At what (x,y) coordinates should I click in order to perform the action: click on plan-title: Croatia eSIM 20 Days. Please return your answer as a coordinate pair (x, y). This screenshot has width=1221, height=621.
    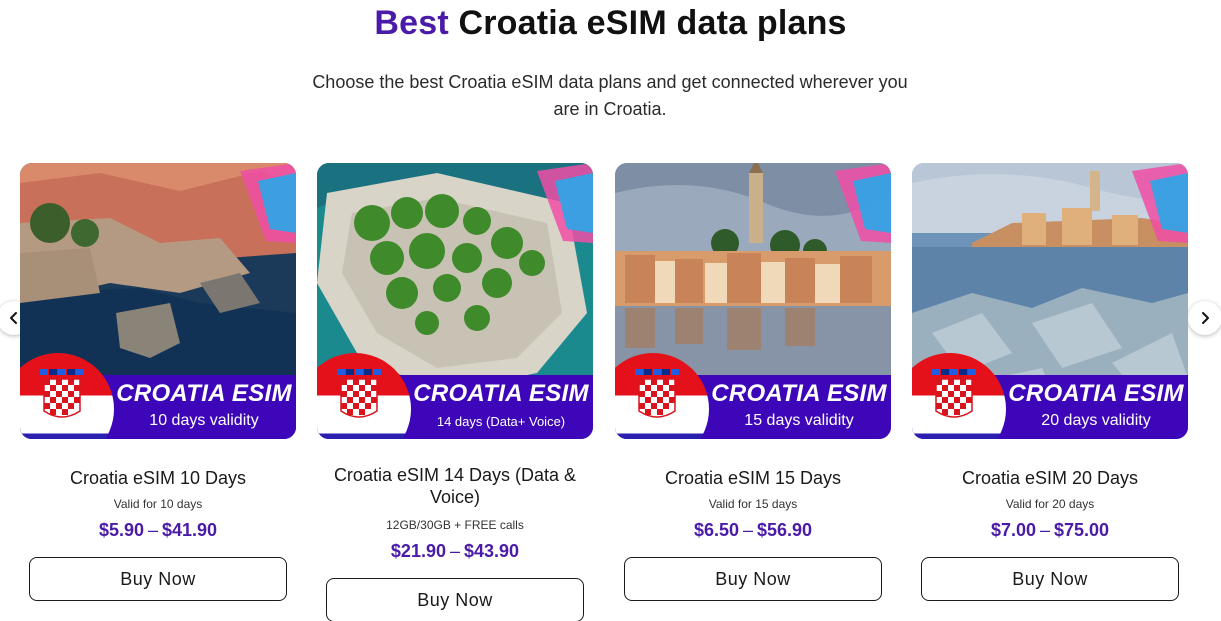
    Looking at the image, I should click on (1050, 478).